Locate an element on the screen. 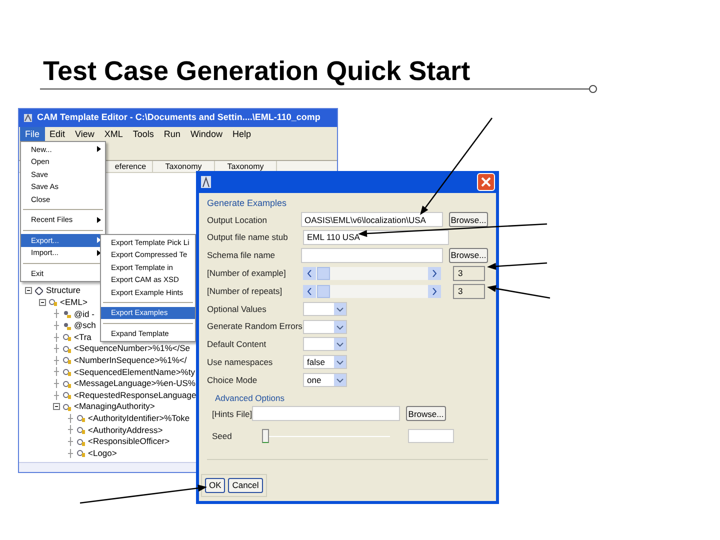 The image size is (720, 540). tree-node: <AuthorityIdentifier>%Toke is located at coordinates (139, 418).